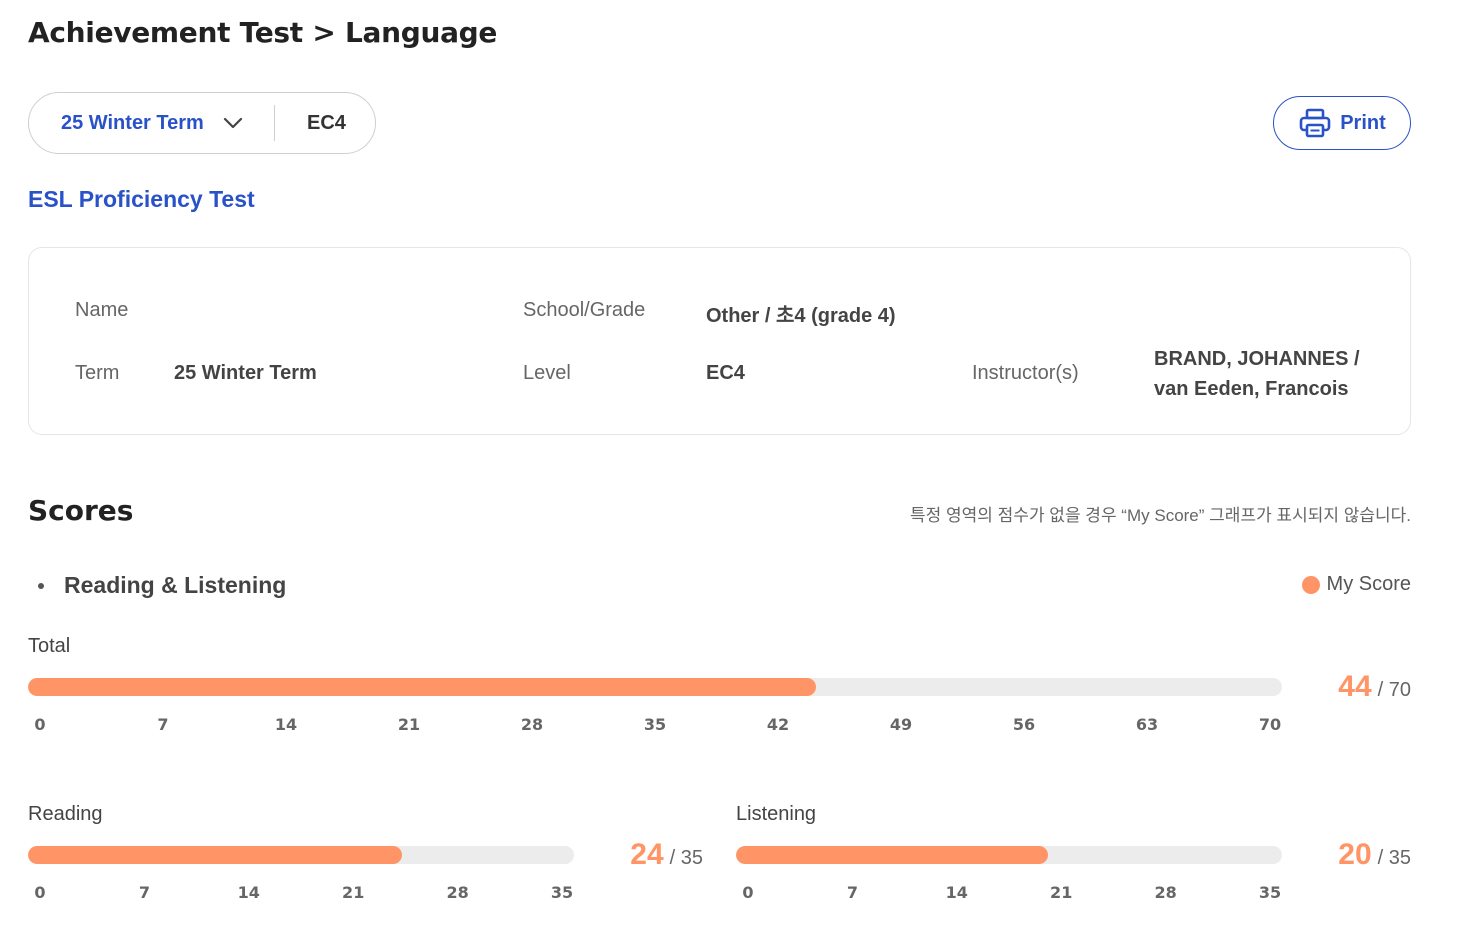 This screenshot has height=947, width=1470. Describe the element at coordinates (901, 724) in the screenshot. I see `total-tick-label: 49` at that location.